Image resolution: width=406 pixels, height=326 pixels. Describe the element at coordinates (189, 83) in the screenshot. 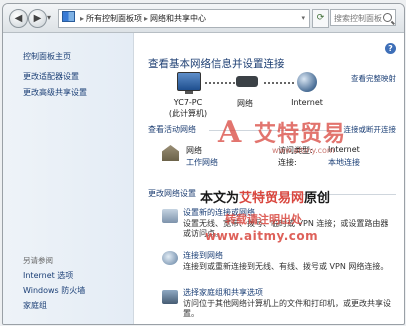

I see `computer-icon` at that location.